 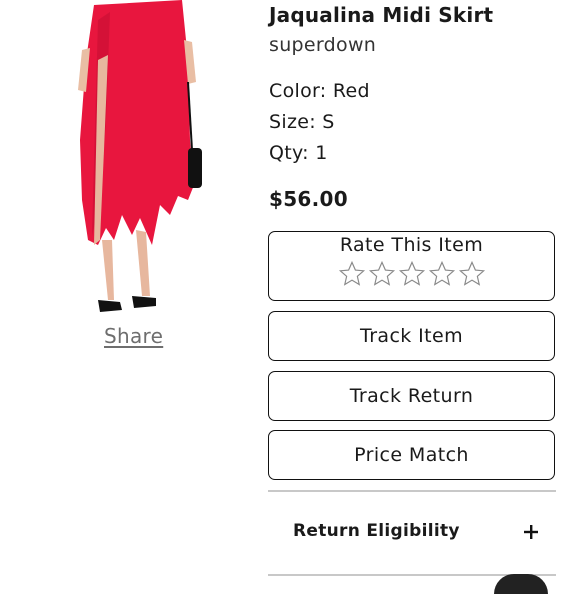 What do you see at coordinates (302, 122) in the screenshot?
I see `product-size: Size: S` at bounding box center [302, 122].